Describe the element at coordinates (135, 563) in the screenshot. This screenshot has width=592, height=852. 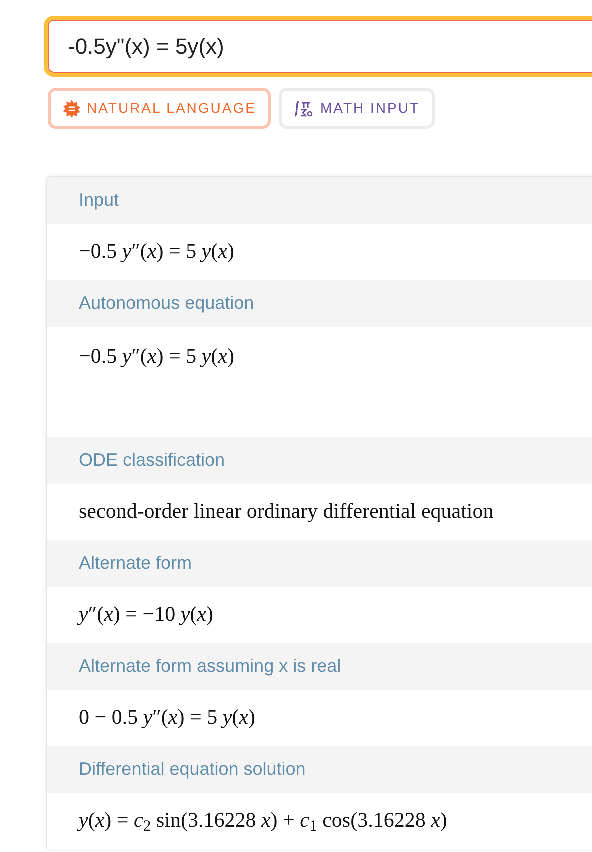
I see `pod-title: Alternate form` at that location.